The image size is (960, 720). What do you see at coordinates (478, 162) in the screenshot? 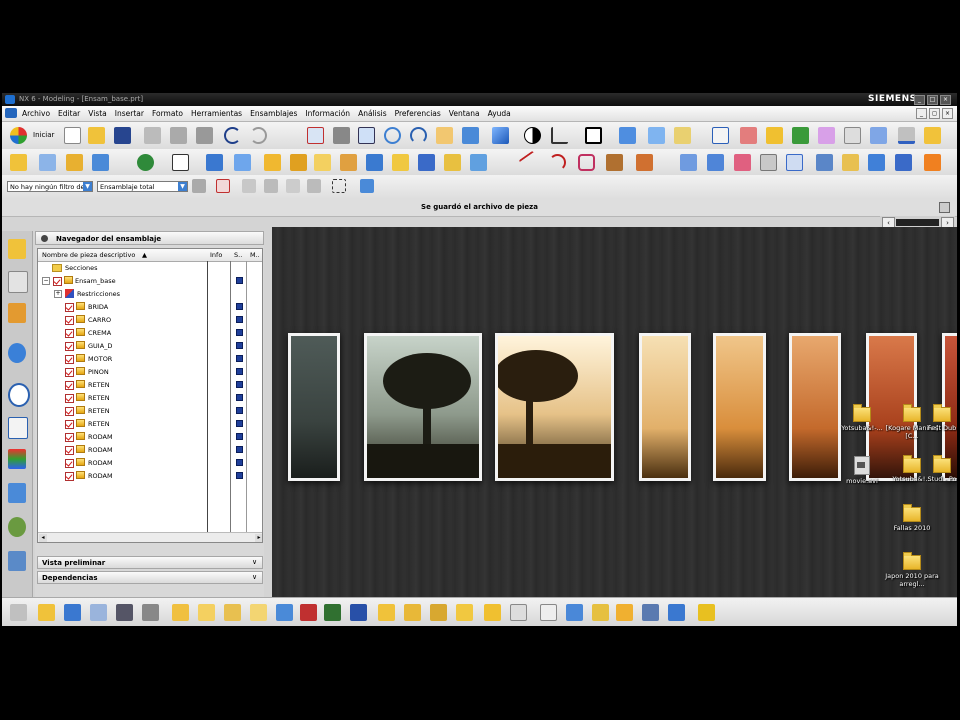
I see `intersect-icon` at bounding box center [478, 162].